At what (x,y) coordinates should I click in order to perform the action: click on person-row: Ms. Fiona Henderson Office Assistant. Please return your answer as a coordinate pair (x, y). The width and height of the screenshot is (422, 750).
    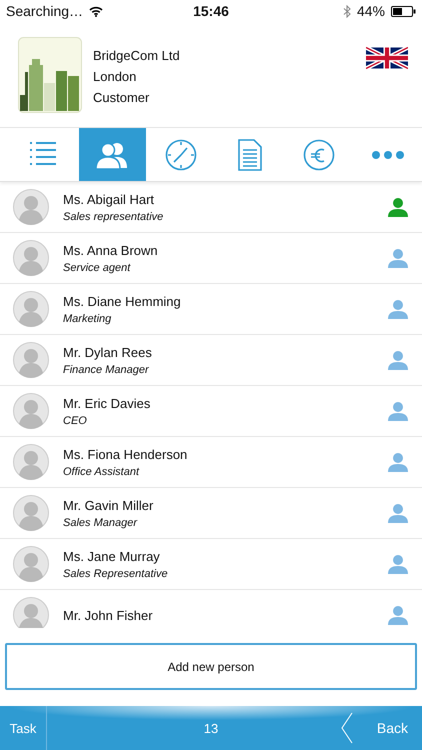
    Looking at the image, I should click on (211, 462).